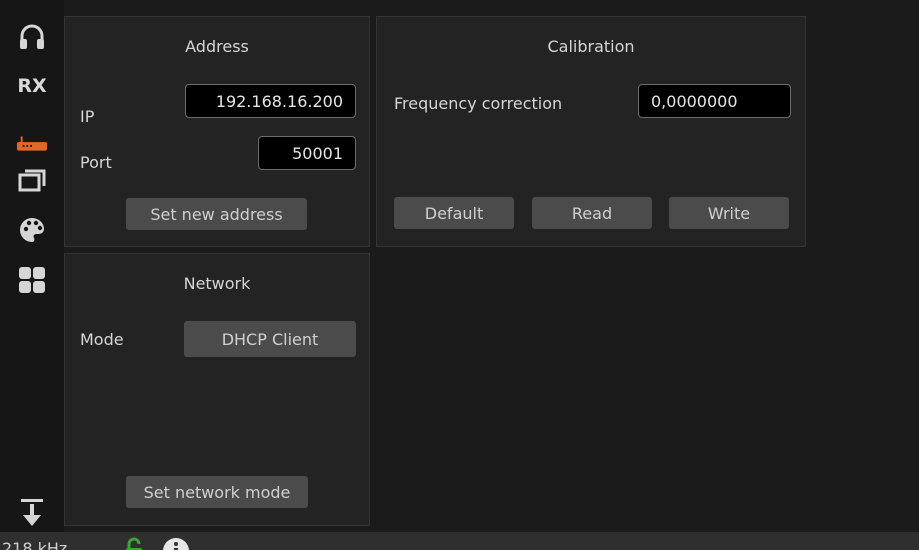  I want to click on headphones-icon, so click(32, 37).